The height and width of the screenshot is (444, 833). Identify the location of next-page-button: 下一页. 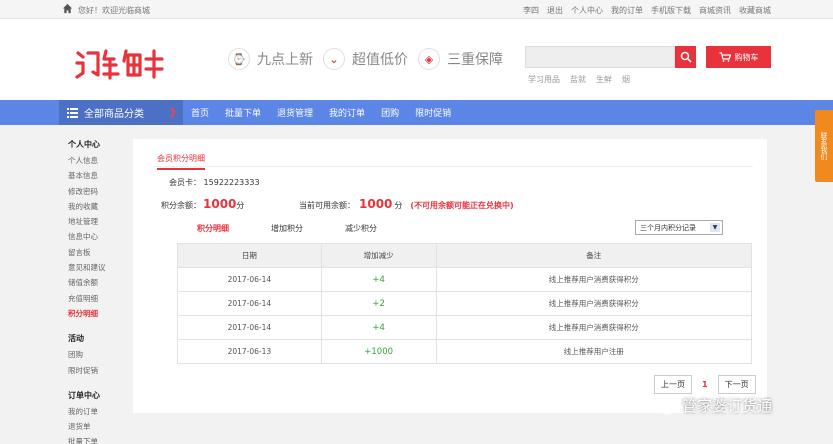
(736, 384).